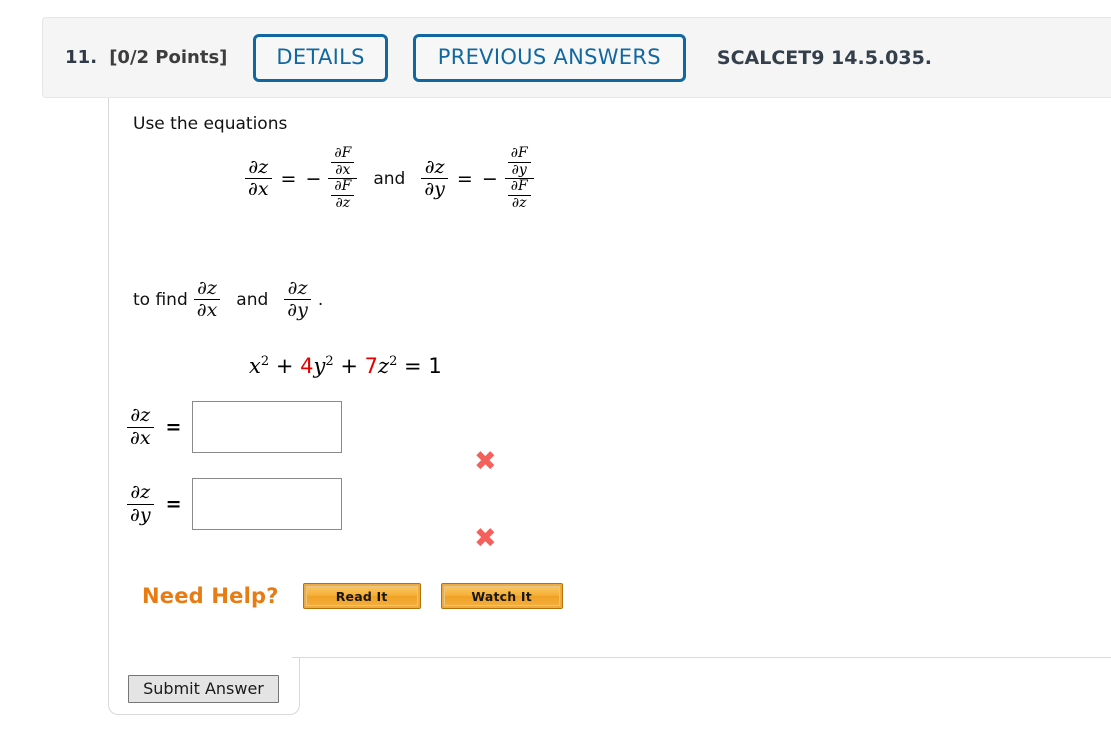 This screenshot has height=733, width=1111. What do you see at coordinates (313, 178) in the screenshot?
I see `minus-sign: −` at bounding box center [313, 178].